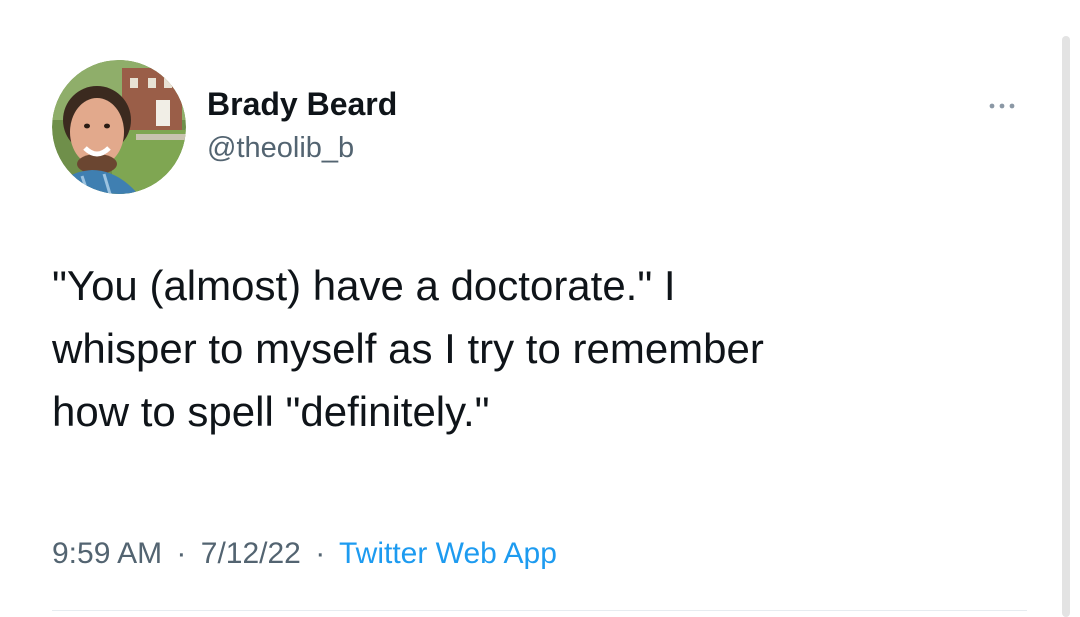 The width and height of the screenshot is (1080, 617). Describe the element at coordinates (539, 610) in the screenshot. I see `divider` at that location.